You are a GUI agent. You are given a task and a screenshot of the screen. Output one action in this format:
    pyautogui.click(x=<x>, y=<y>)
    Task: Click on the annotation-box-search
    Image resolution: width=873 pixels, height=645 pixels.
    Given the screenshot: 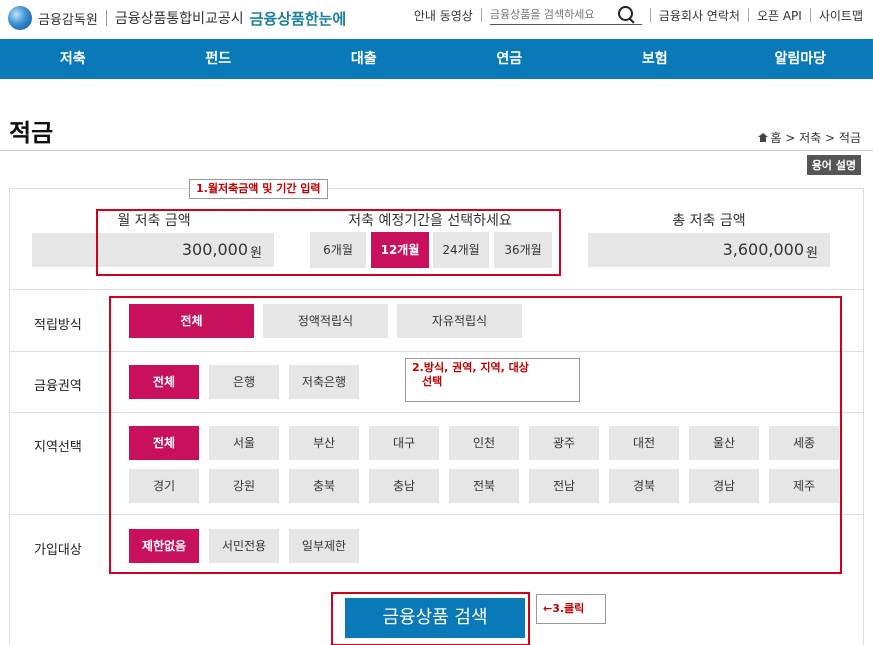 What is the action you would take?
    pyautogui.click(x=430, y=618)
    